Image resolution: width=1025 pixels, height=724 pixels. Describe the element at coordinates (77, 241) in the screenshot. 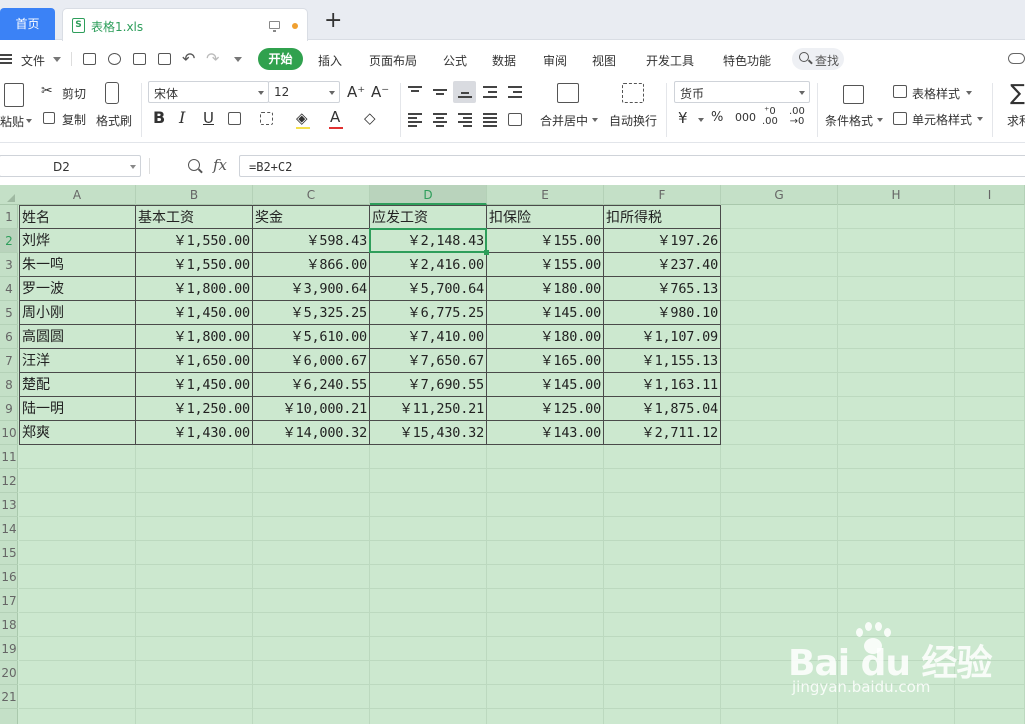

I see `cell-a2: 刘烨` at that location.